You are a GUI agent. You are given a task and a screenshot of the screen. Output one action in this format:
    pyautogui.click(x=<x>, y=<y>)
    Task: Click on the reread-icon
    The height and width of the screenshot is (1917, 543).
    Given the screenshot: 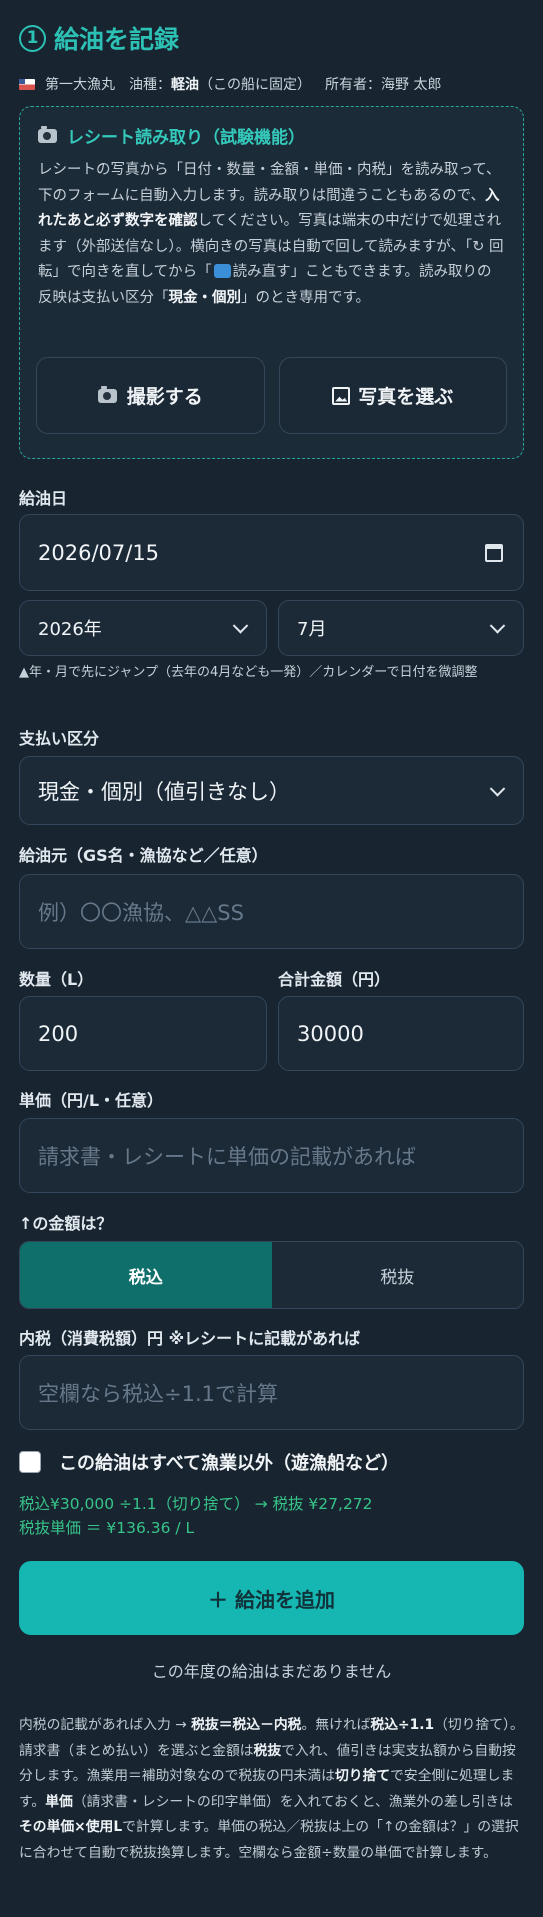 What is the action you would take?
    pyautogui.click(x=222, y=271)
    